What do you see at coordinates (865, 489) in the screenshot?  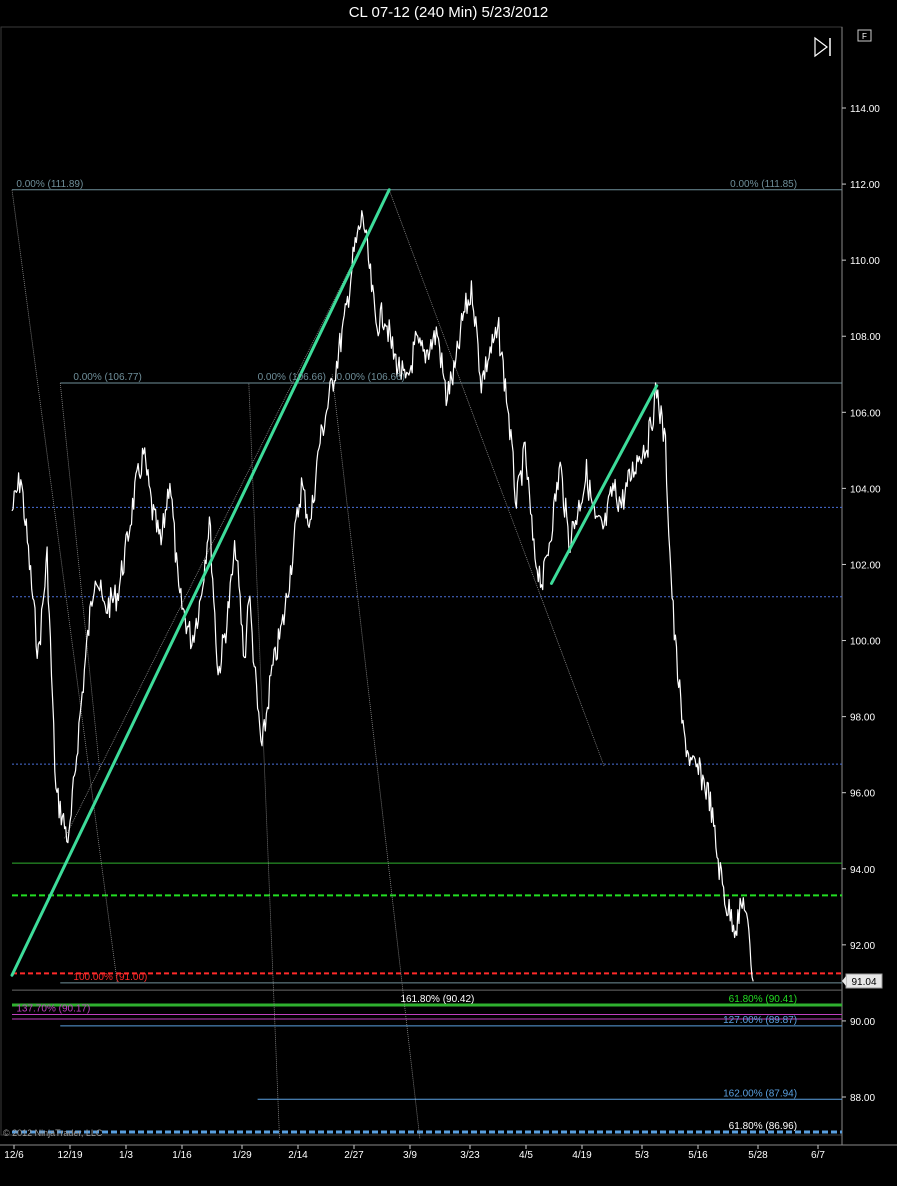 I see `y-tick-label-5: 104.00` at bounding box center [865, 489].